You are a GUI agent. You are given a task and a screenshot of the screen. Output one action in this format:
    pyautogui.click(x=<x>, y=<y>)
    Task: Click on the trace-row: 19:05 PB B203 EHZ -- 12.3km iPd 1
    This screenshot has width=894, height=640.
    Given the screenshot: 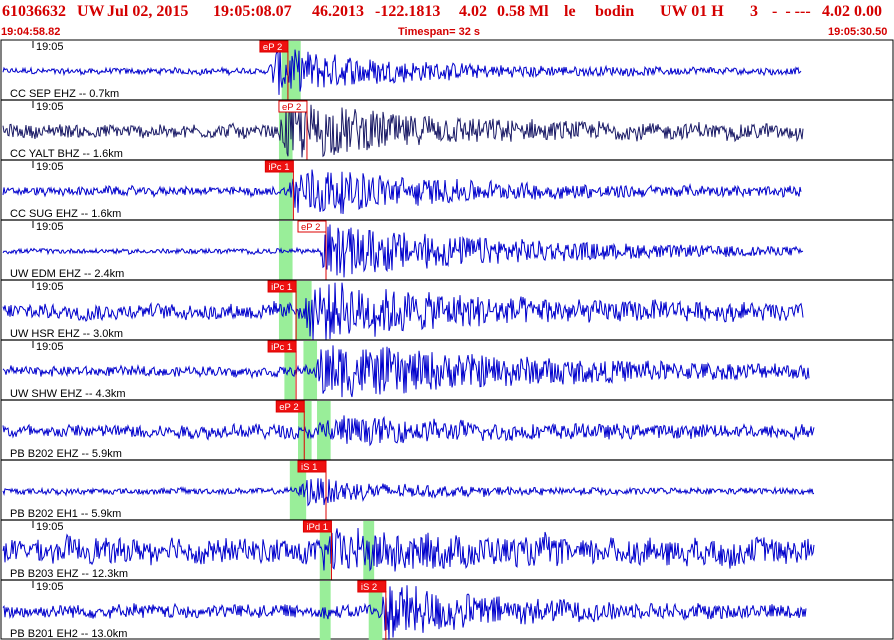 What is the action you would take?
    pyautogui.click(x=447, y=549)
    